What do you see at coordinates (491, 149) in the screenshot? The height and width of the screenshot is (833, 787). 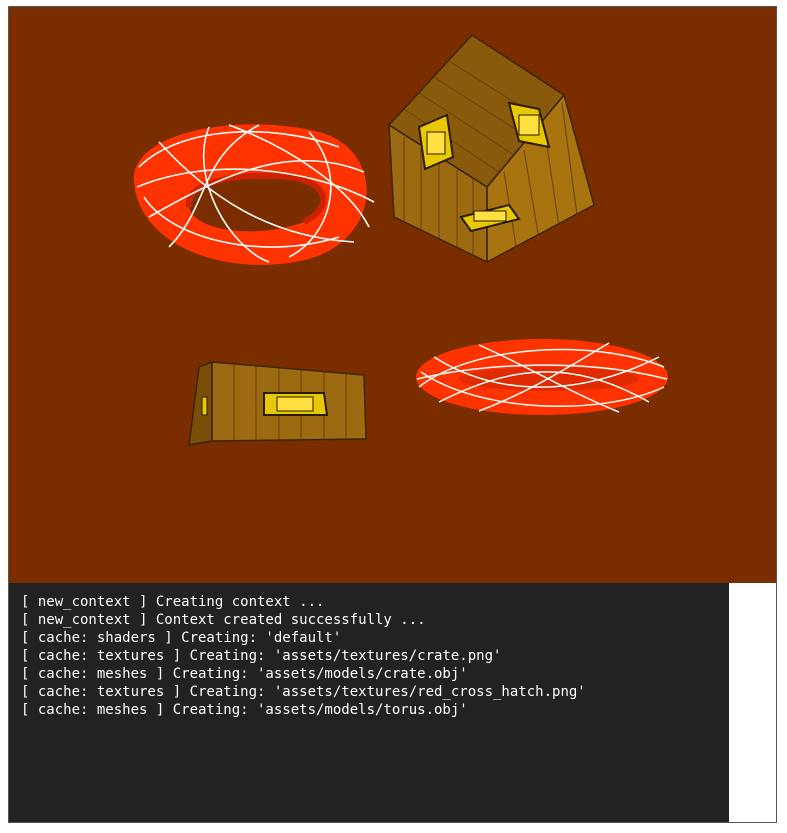 I see `crate-large` at bounding box center [491, 149].